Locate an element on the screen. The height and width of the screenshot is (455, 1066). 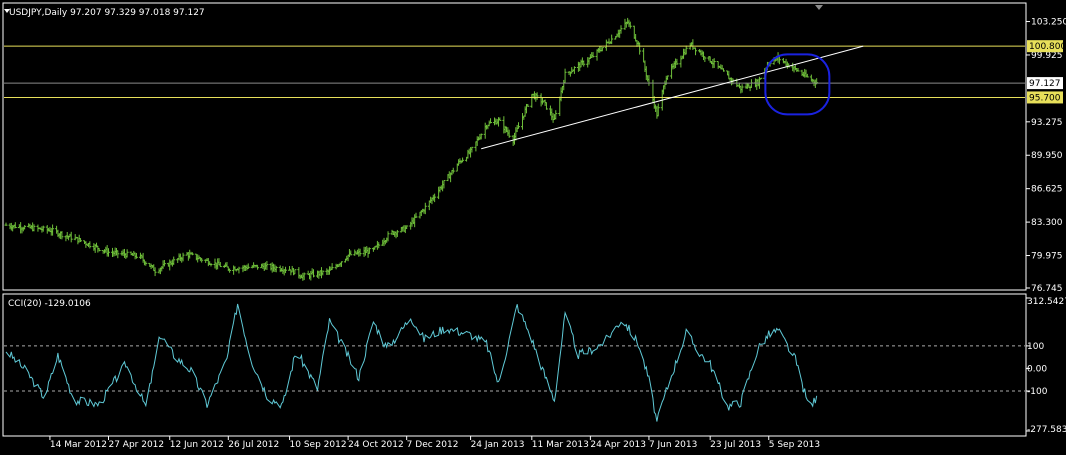
price-tick-label: 93.275 is located at coordinates (1047, 123).